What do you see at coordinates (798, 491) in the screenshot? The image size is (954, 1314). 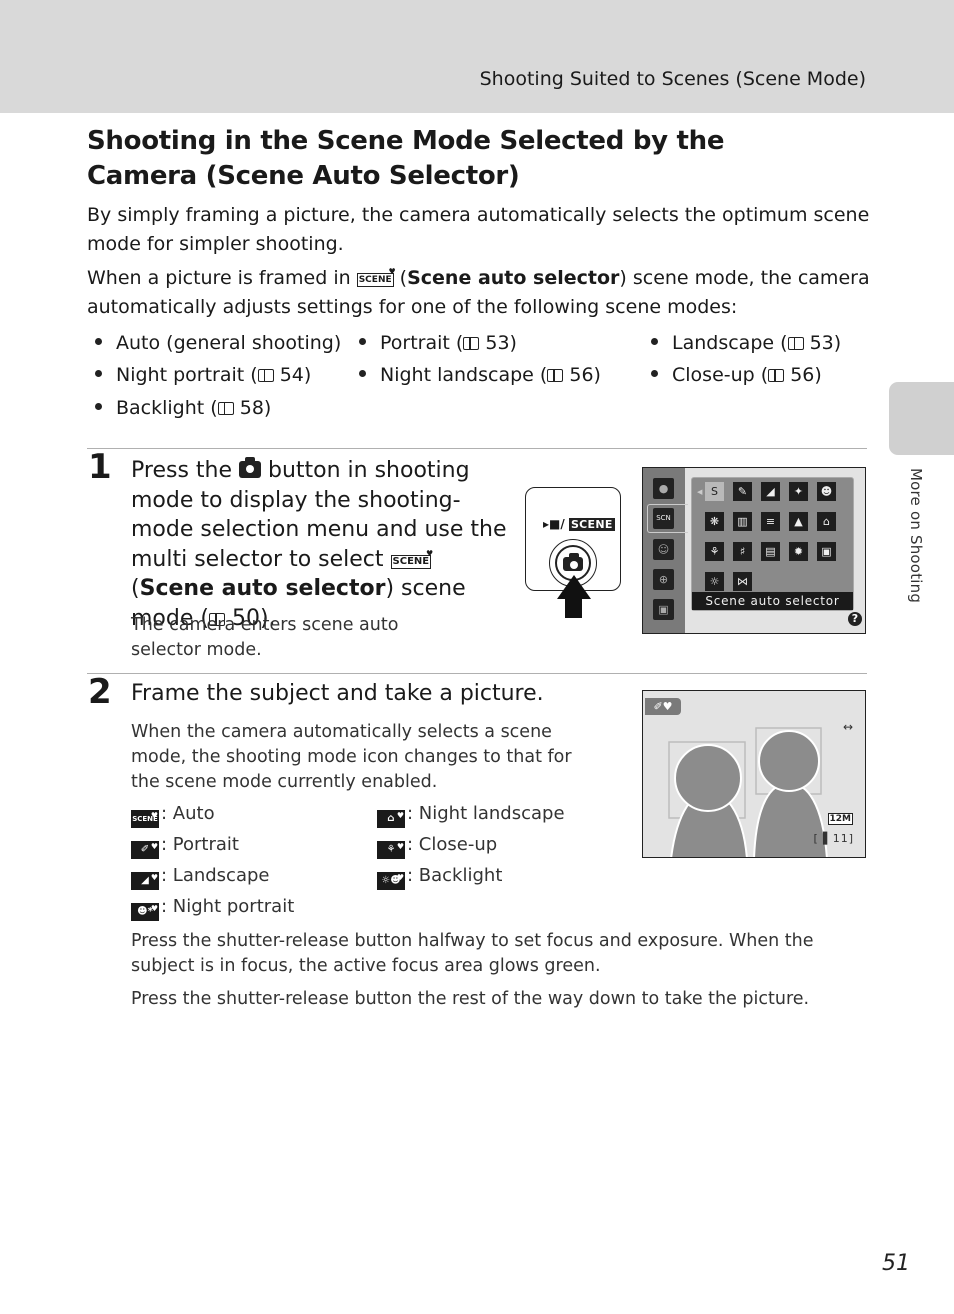 I see `sports-icon: ✦` at bounding box center [798, 491].